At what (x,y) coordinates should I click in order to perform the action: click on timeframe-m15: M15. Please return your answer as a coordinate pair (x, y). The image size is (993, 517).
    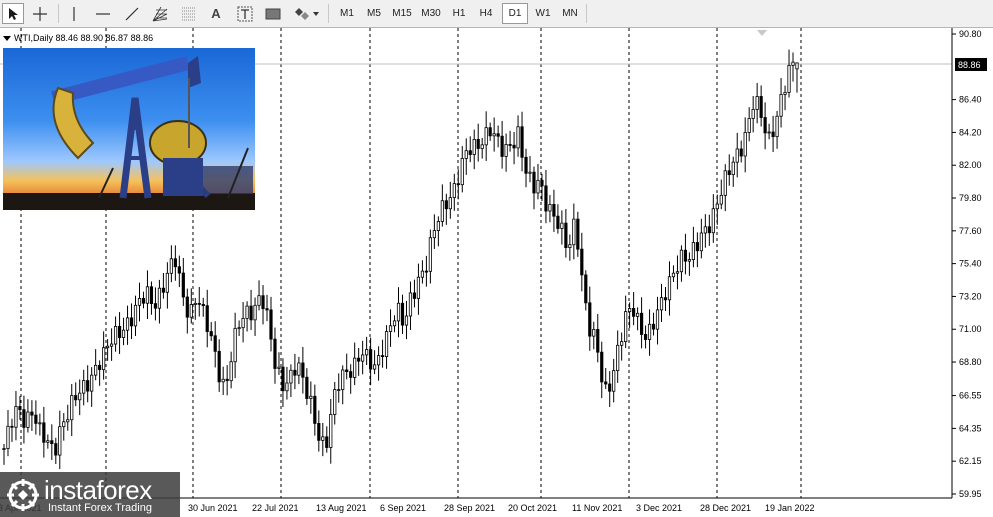
    Looking at the image, I should click on (402, 13).